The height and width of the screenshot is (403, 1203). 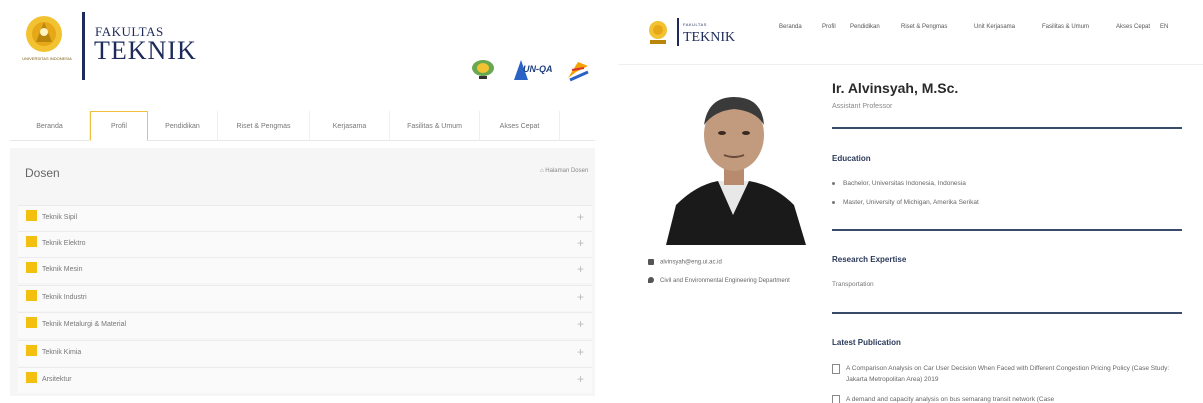 I want to click on page-title: Dosen, so click(x=42, y=173).